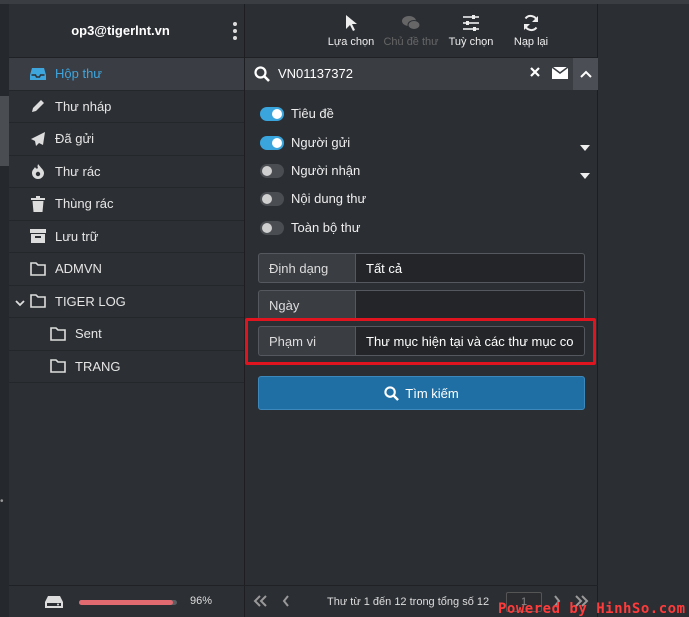  Describe the element at coordinates (306, 305) in the screenshot. I see `date-label: Ngày` at that location.